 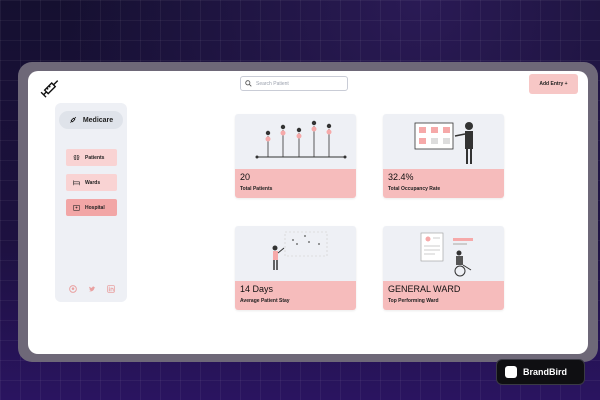 I want to click on social-links, so click(x=92, y=289).